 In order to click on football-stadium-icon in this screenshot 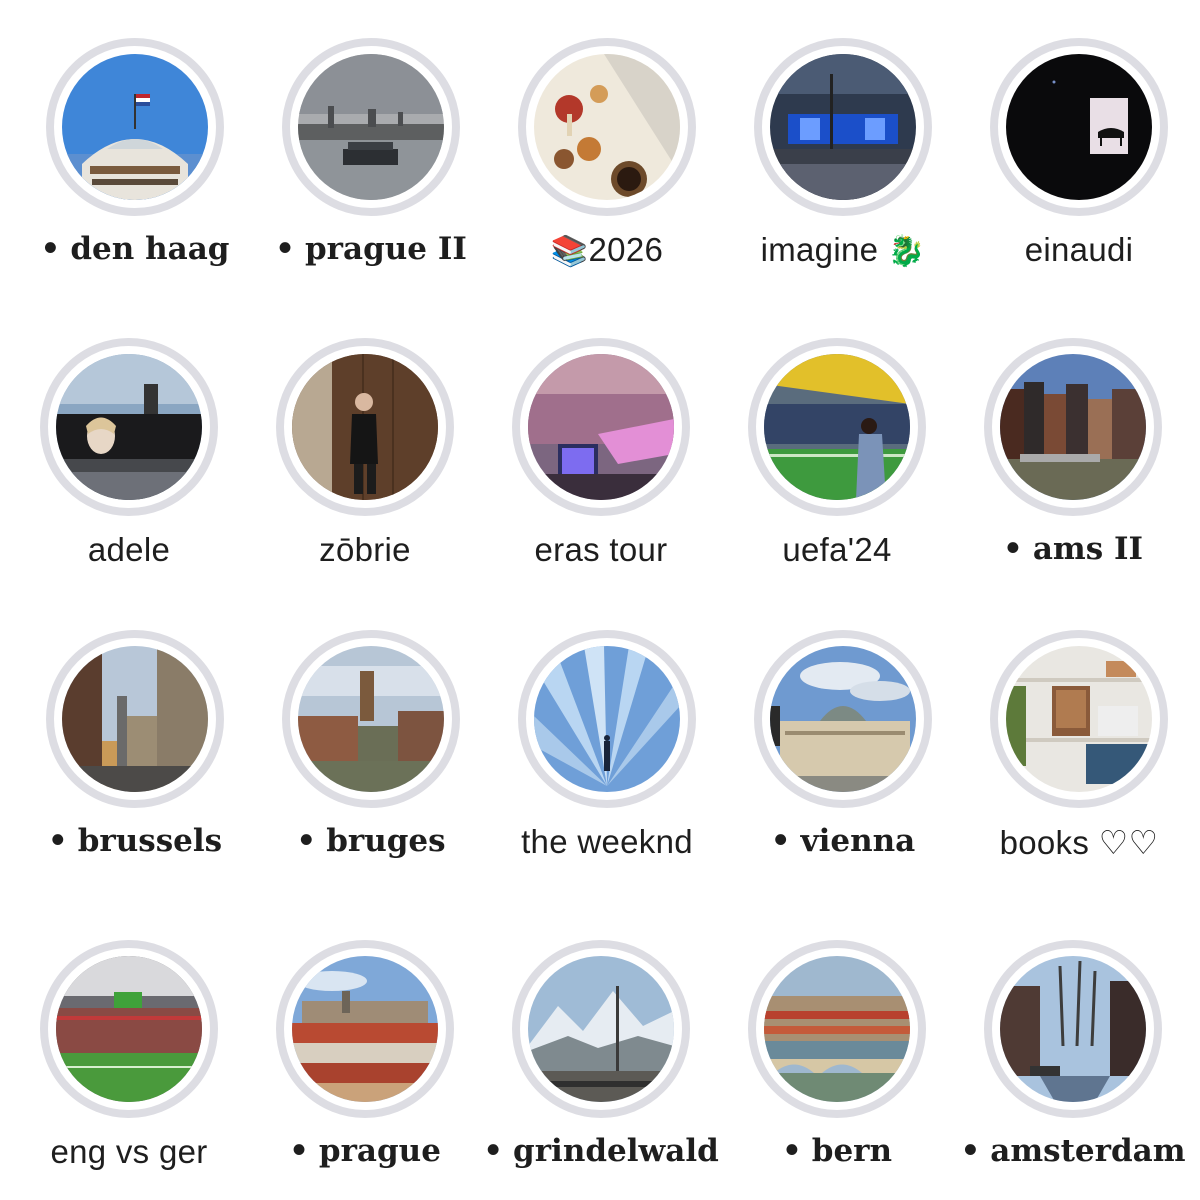, I will do `click(837, 427)`.